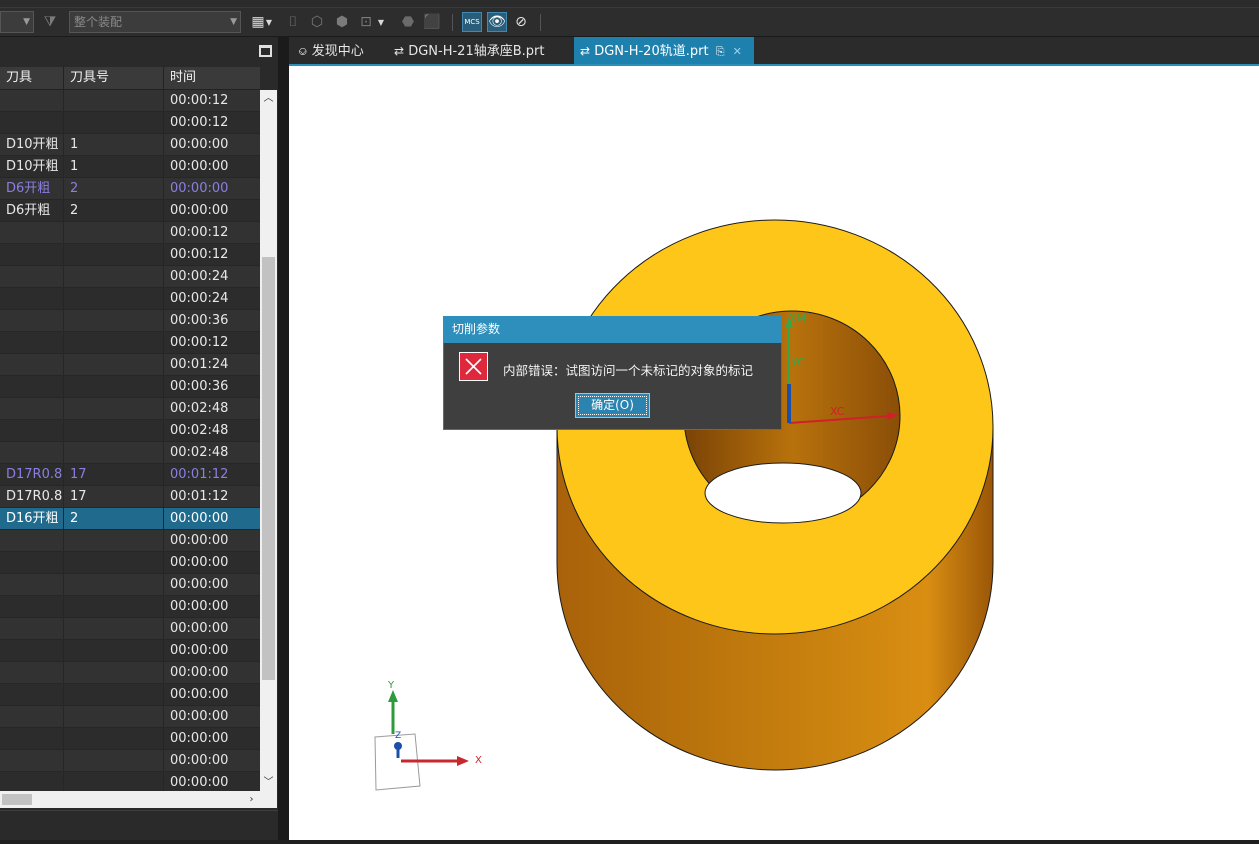 Image resolution: width=1259 pixels, height=844 pixels. I want to click on toolbar-divider, so click(540, 22).